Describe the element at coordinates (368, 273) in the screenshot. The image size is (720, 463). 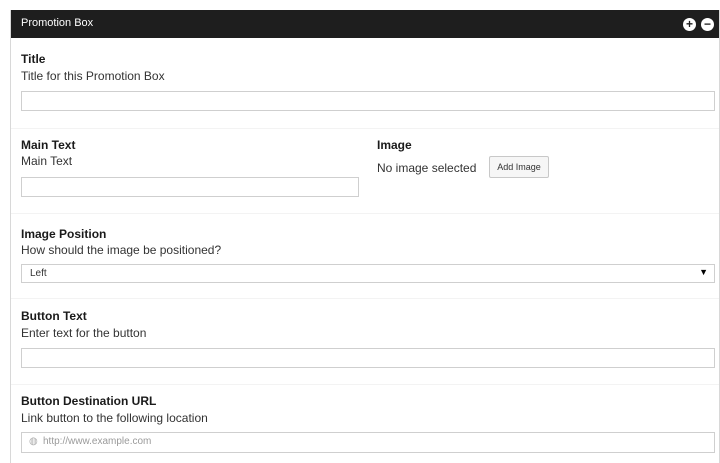
I see `image-position-select: Left ▼` at that location.